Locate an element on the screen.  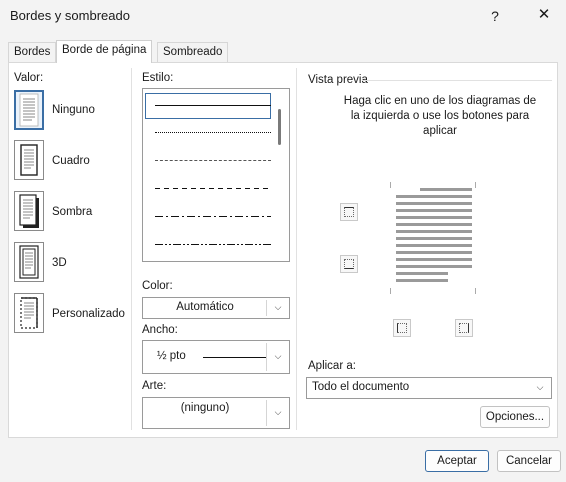
valor-ninguno-option is located at coordinates (29, 110).